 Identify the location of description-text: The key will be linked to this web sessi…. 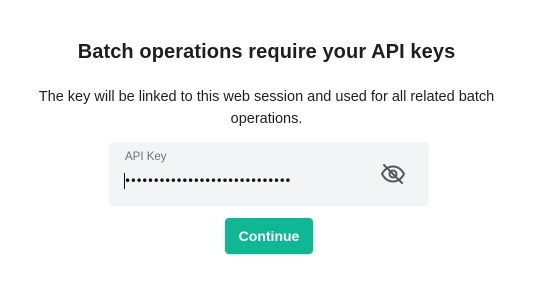
(266, 108).